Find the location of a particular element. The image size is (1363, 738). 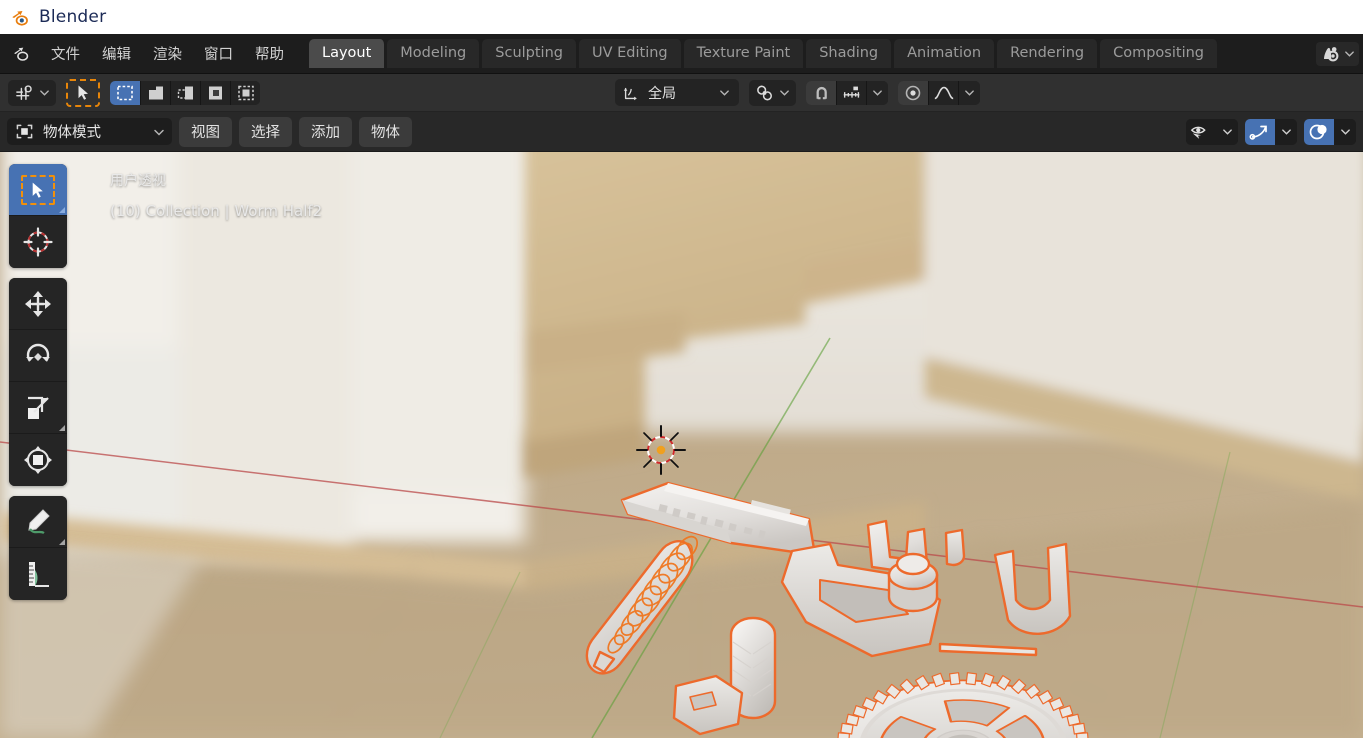

transform-orientation-value: 全局 is located at coordinates (662, 93).